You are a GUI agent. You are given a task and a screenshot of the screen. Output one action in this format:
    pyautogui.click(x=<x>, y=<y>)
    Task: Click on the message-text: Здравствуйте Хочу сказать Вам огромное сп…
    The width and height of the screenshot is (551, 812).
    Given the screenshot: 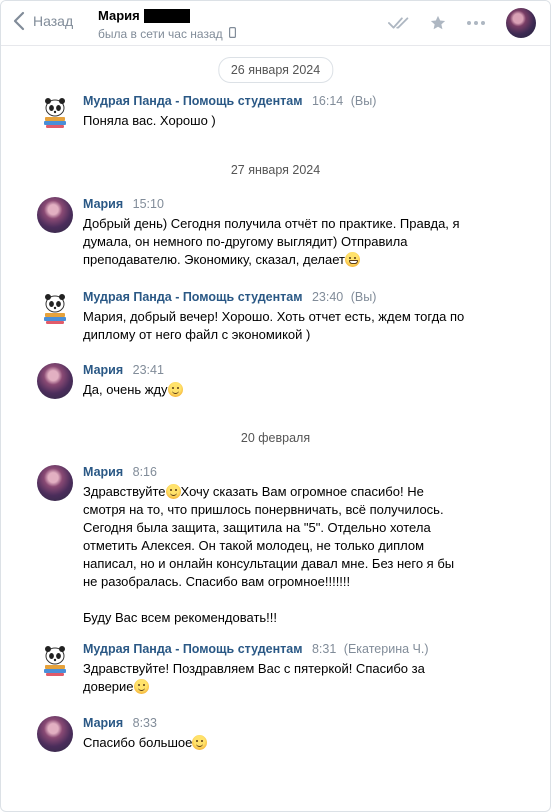 What is the action you would take?
    pyautogui.click(x=306, y=555)
    